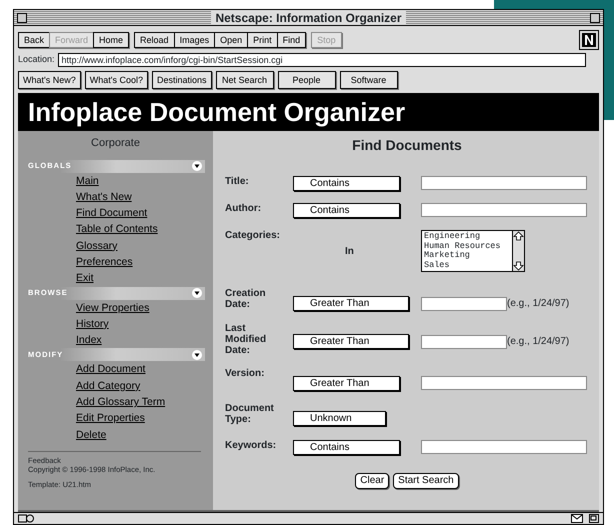 Image resolution: width=614 pixels, height=525 pixels. Describe the element at coordinates (518, 266) in the screenshot. I see `scroll-down-icon` at that location.